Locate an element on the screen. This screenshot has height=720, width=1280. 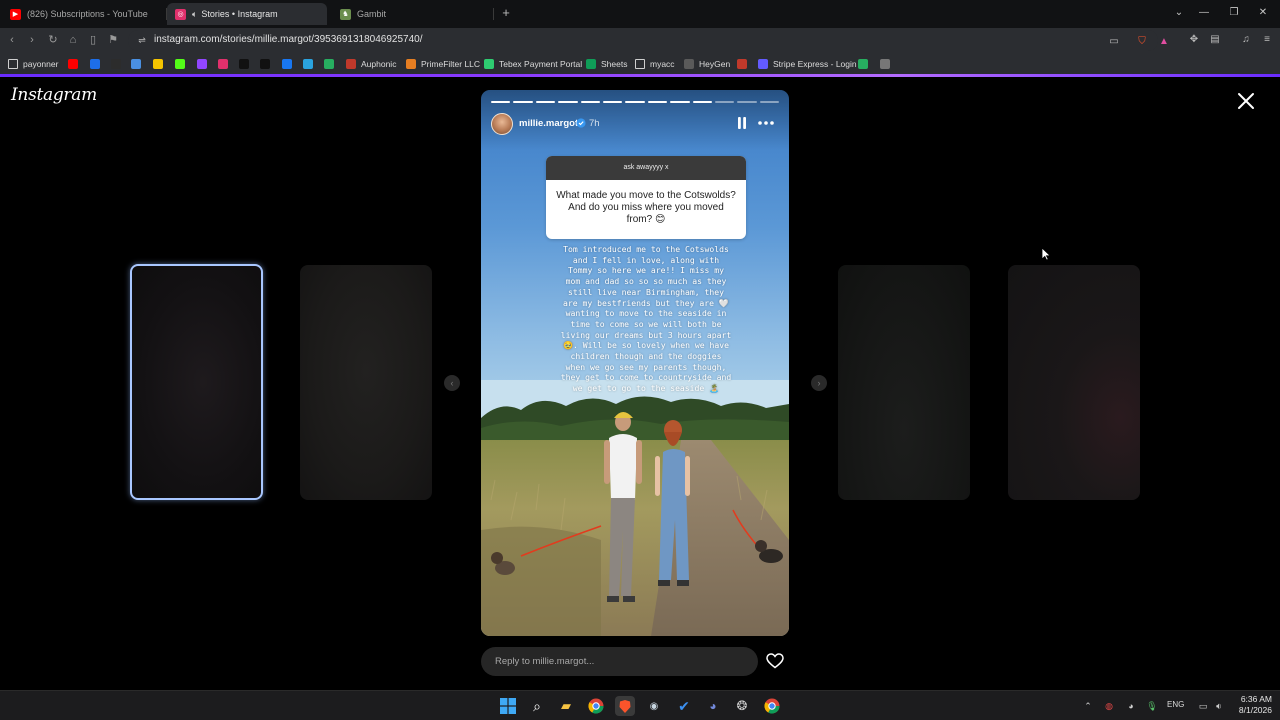
tab-youtube: ▶ (826) Subscriptions - YouTube is located at coordinates (83, 14).